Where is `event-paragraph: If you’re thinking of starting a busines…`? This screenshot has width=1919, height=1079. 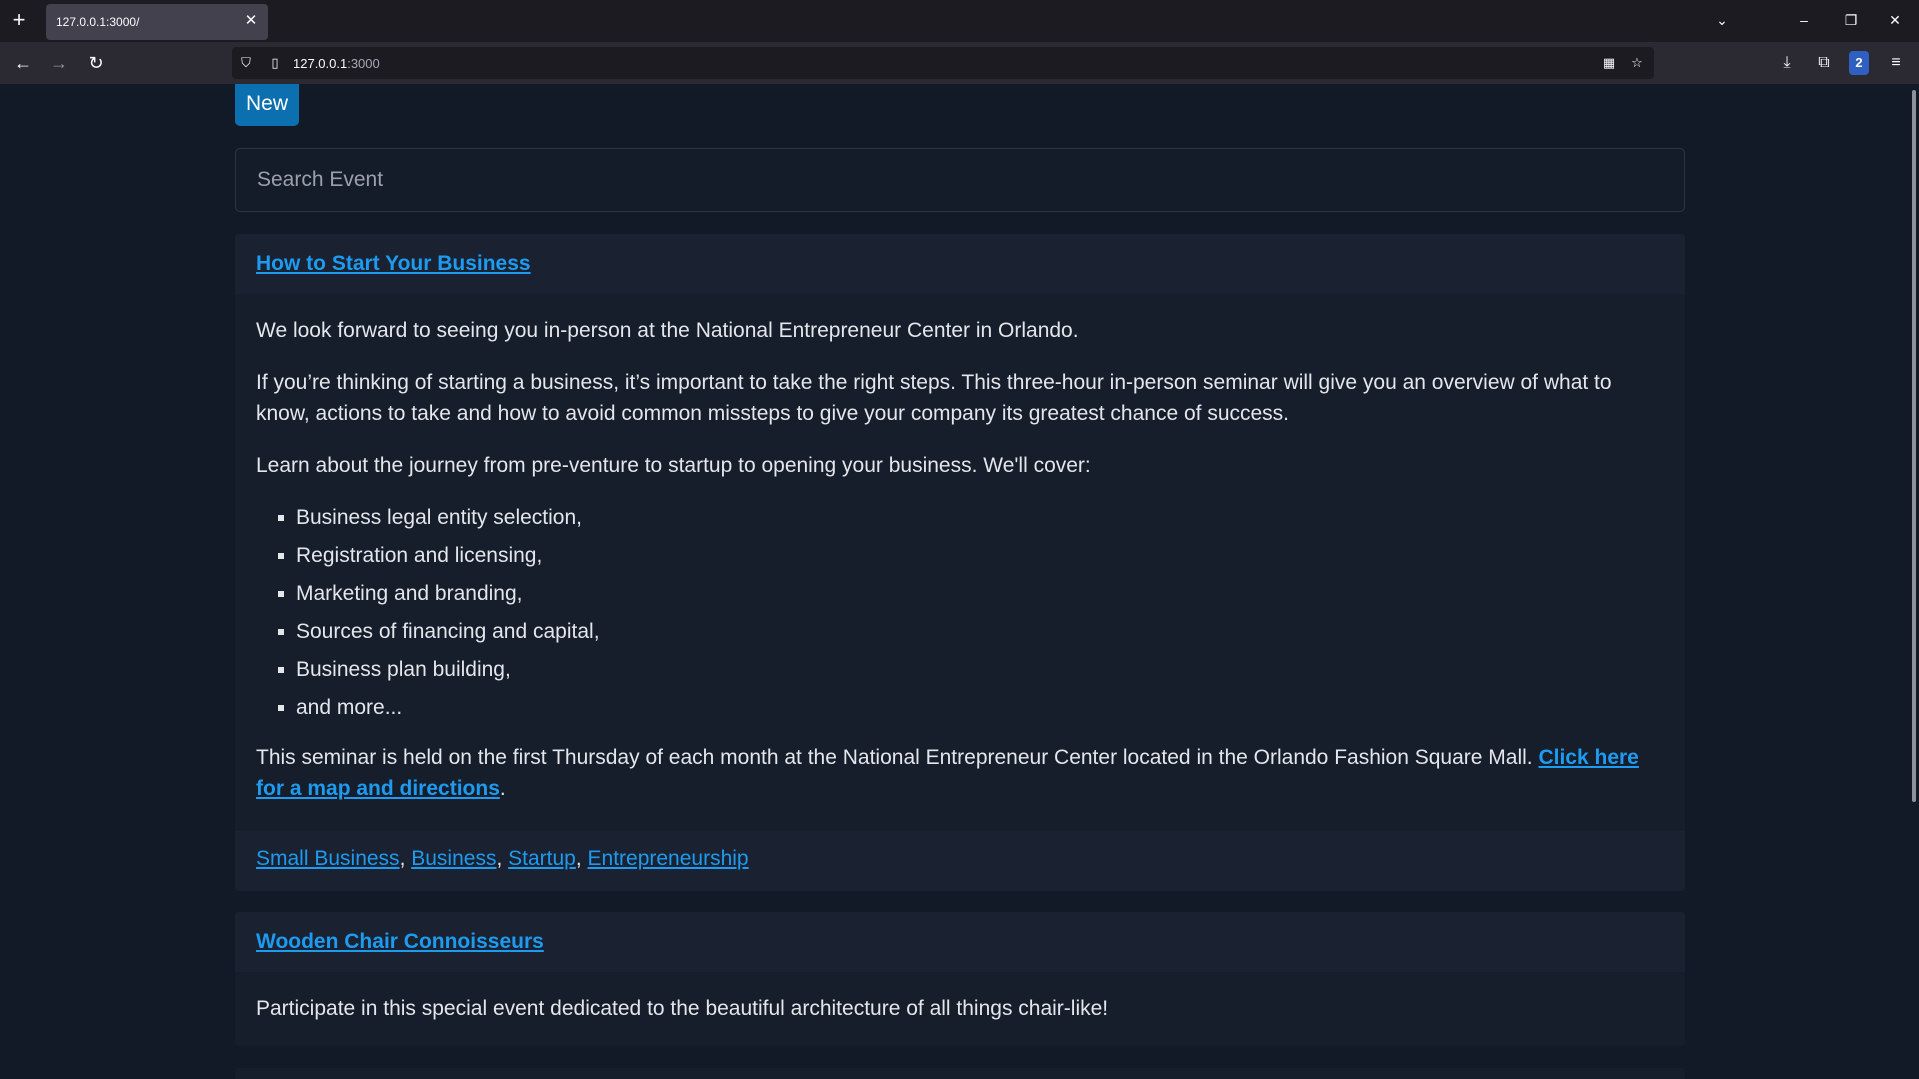
event-paragraph: If you’re thinking of starting a busines… is located at coordinates (934, 398).